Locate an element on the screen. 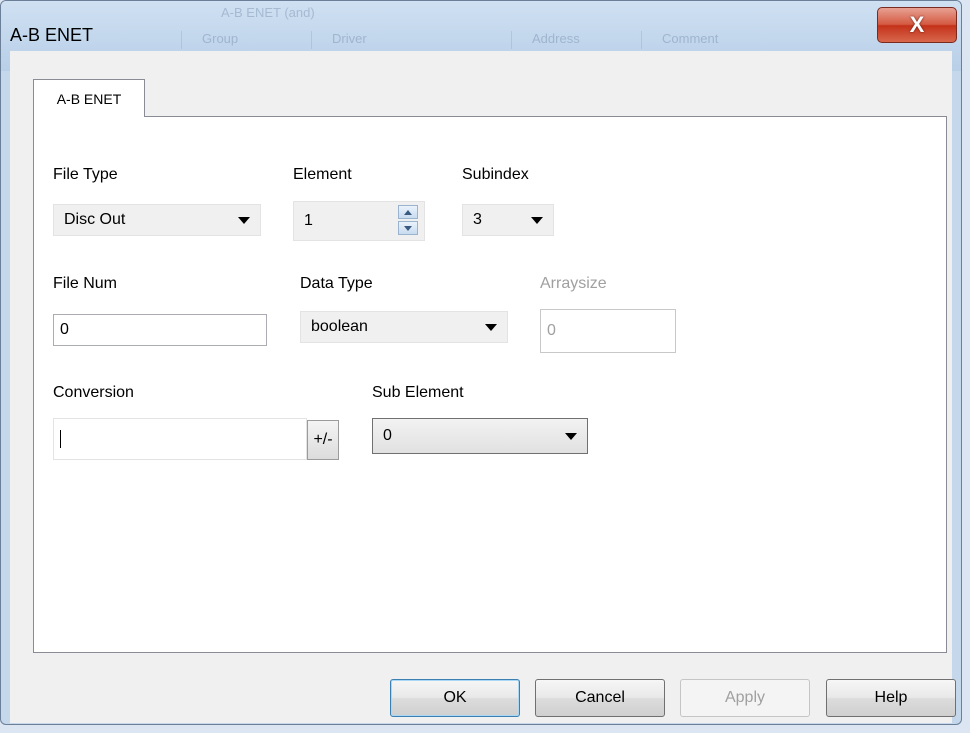 This screenshot has width=970, height=733. help-label: Help is located at coordinates (891, 697).